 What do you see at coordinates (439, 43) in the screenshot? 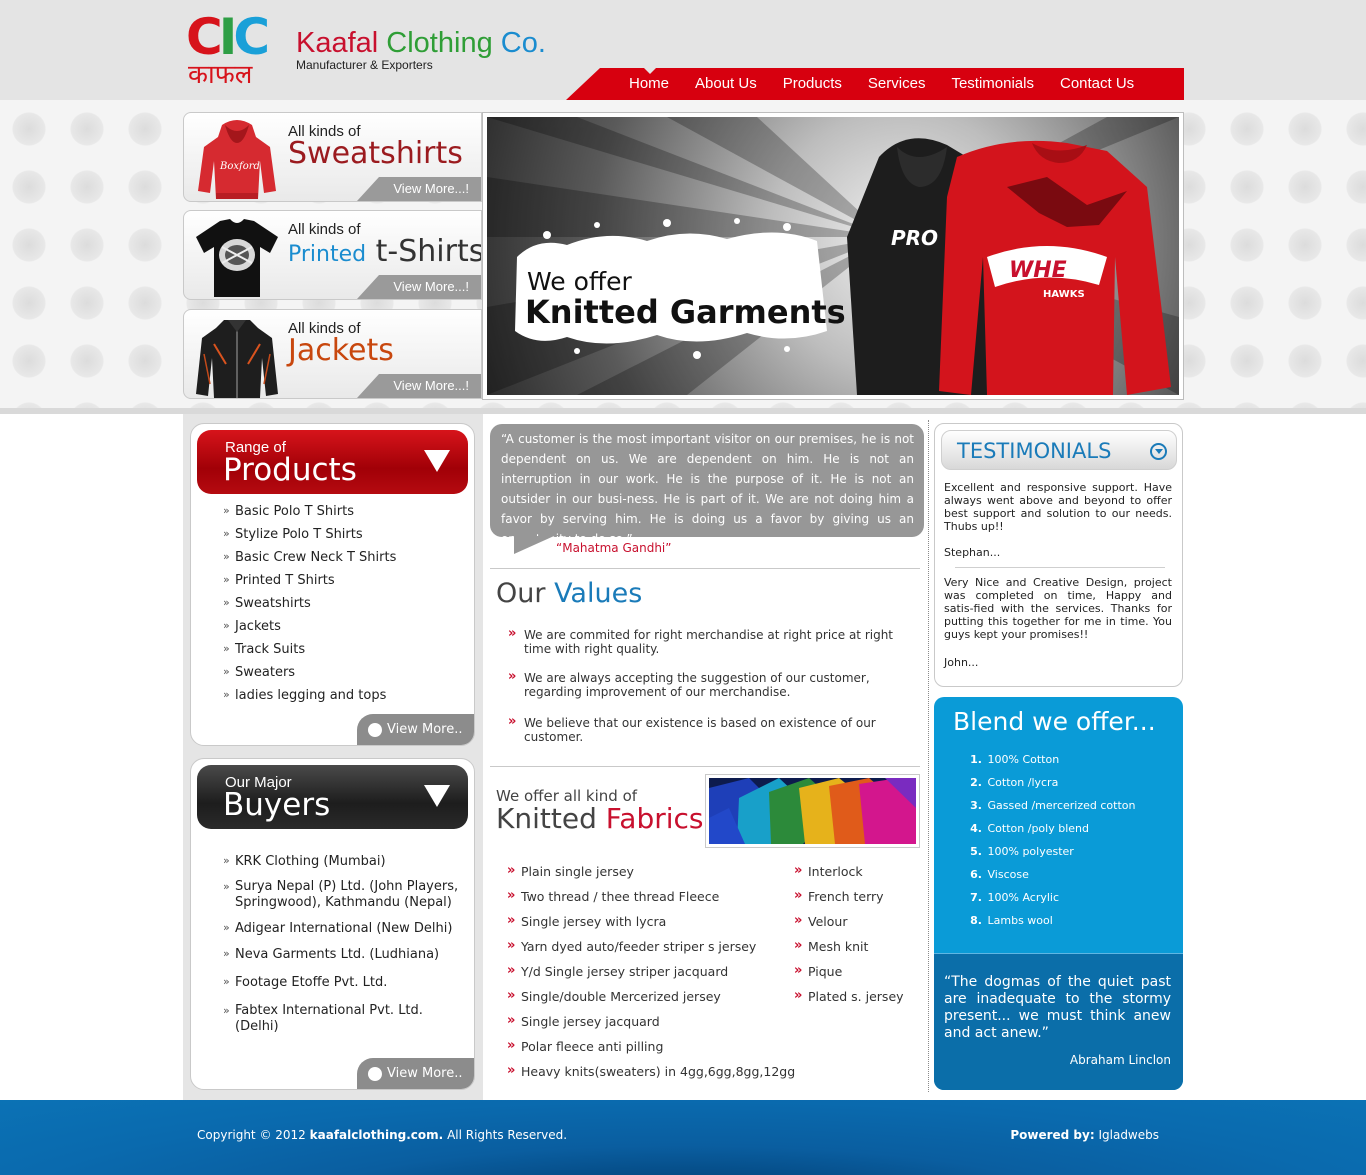
I see `brand-word-2: Clothing` at bounding box center [439, 43].